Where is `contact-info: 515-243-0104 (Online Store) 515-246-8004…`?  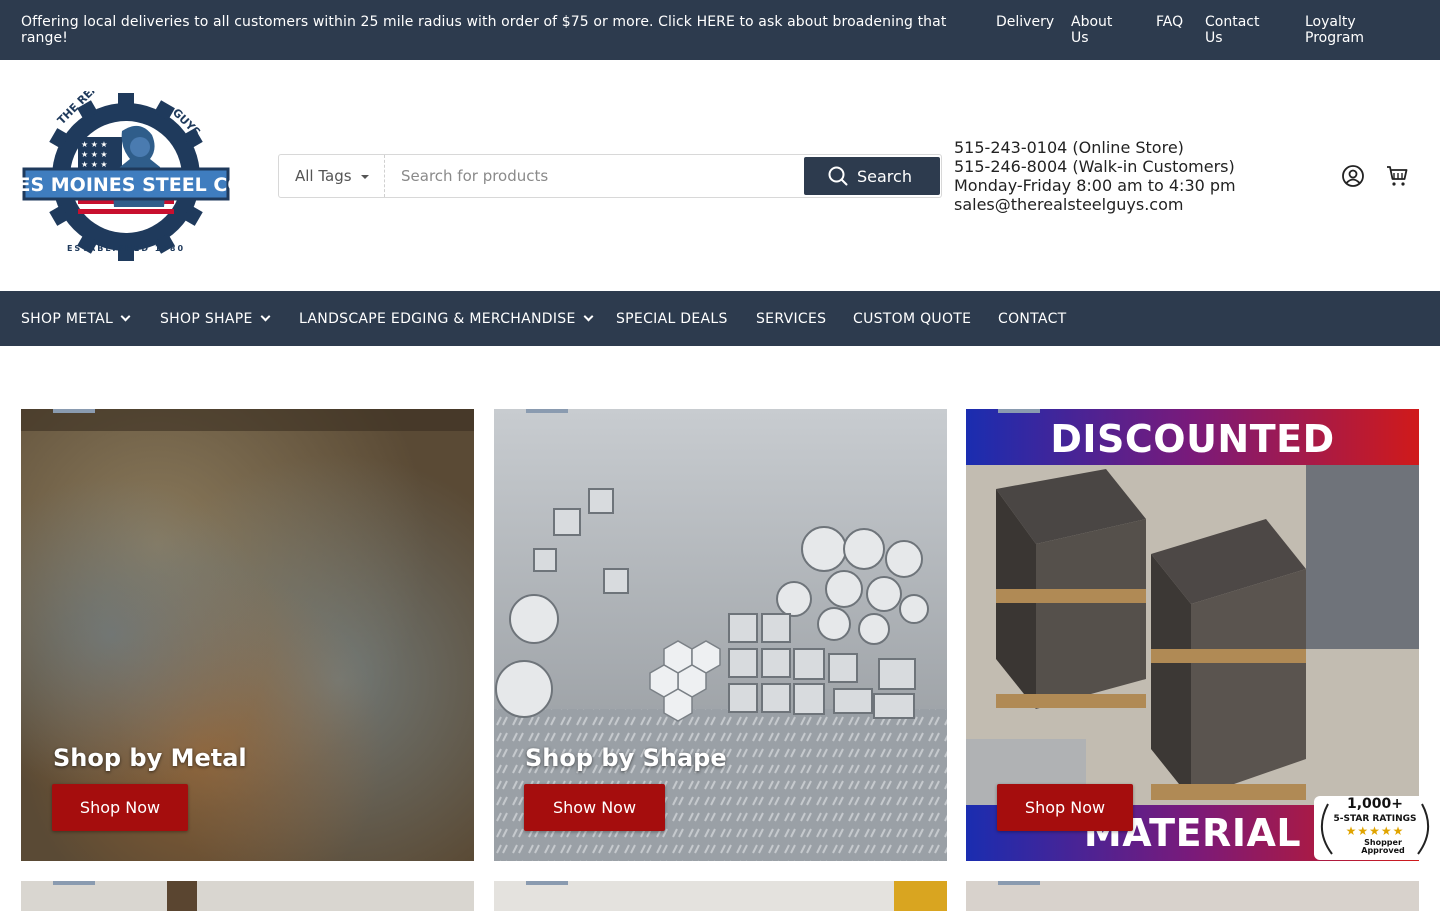
contact-info: 515-243-0104 (Online Store) 515-246-8004… is located at coordinates (1095, 176).